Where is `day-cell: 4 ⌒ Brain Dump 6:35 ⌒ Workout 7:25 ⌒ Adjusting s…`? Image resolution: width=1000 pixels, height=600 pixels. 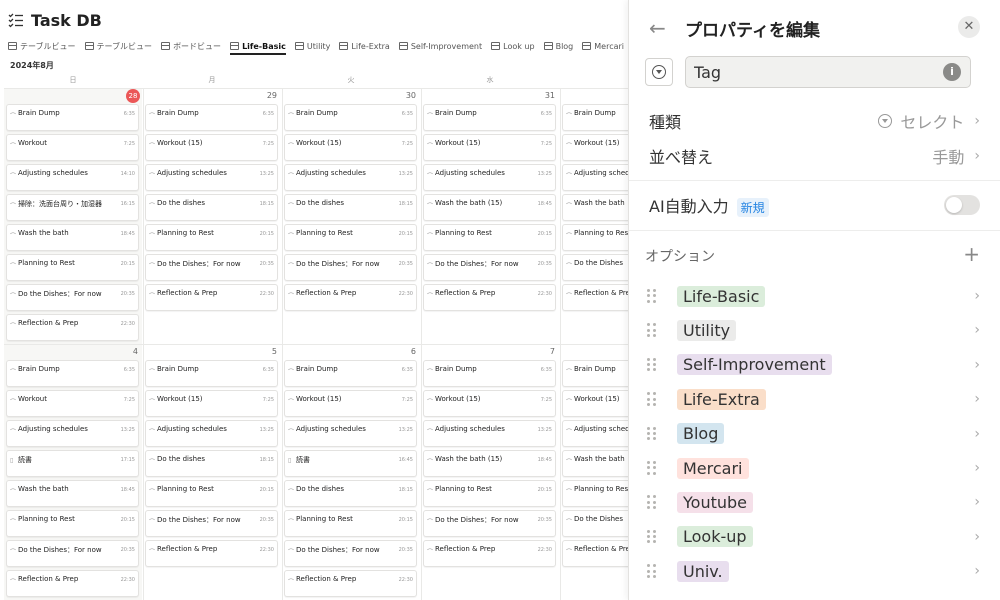
day-cell: 4 ⌒ Brain Dump 6:35 ⌒ Workout 7:25 ⌒ Adjusting s… is located at coordinates (73, 472).